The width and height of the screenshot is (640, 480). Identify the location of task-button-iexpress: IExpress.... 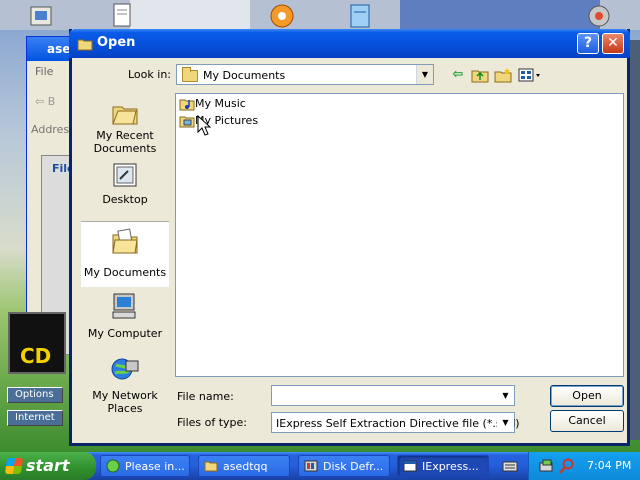
(443, 466).